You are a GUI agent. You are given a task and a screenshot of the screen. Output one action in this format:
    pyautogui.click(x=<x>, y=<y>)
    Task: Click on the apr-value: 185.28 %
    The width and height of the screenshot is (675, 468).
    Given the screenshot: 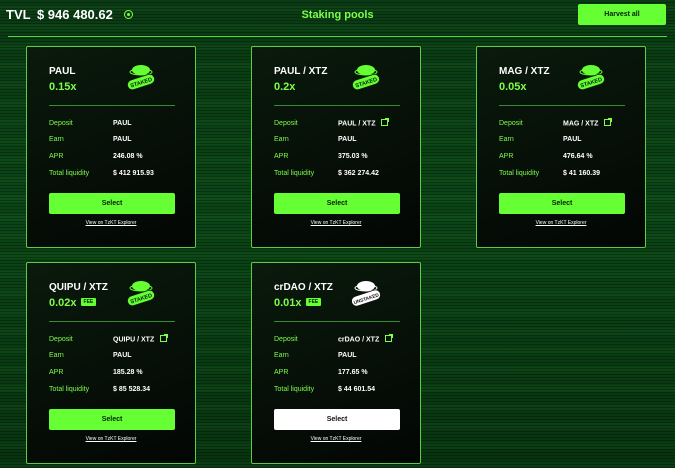 What is the action you would take?
    pyautogui.click(x=128, y=372)
    